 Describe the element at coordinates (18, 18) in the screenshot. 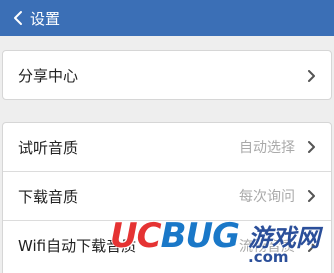

I see `chevron-left-icon` at that location.